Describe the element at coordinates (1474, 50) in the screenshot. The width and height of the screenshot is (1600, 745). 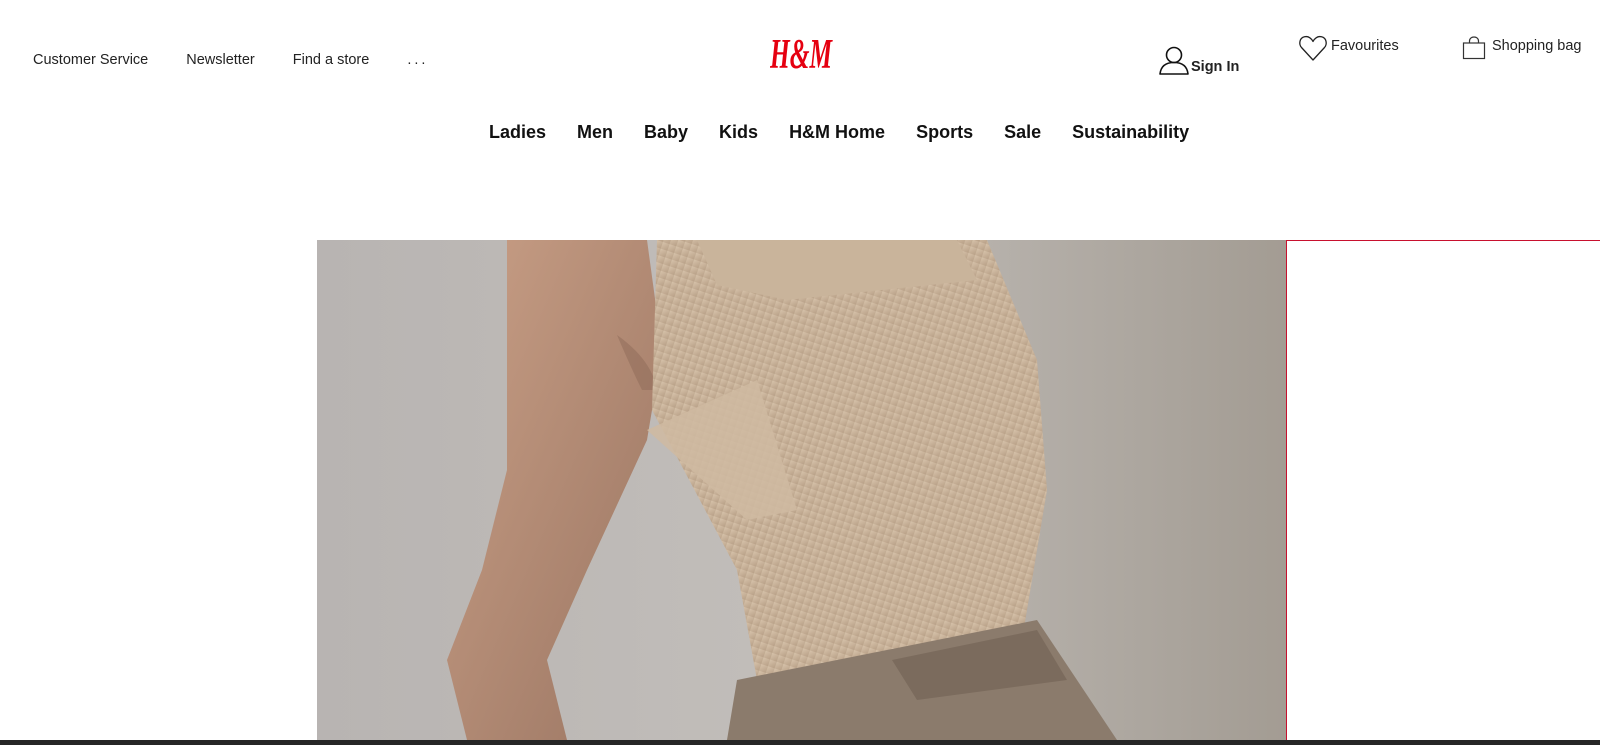
I see `shopping-bag-icon` at that location.